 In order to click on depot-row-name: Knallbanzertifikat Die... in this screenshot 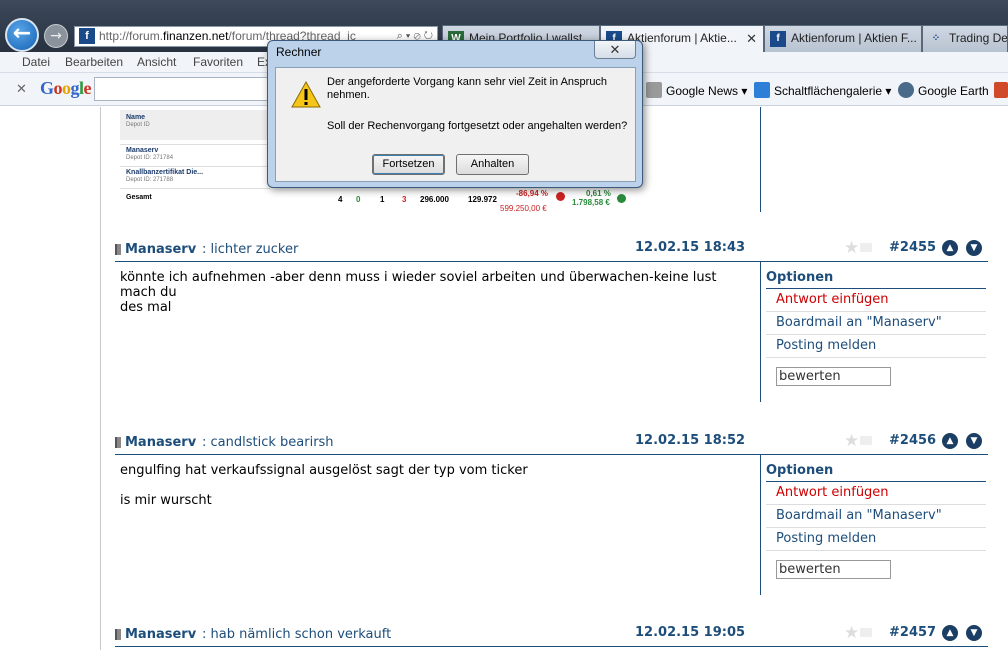, I will do `click(165, 172)`.